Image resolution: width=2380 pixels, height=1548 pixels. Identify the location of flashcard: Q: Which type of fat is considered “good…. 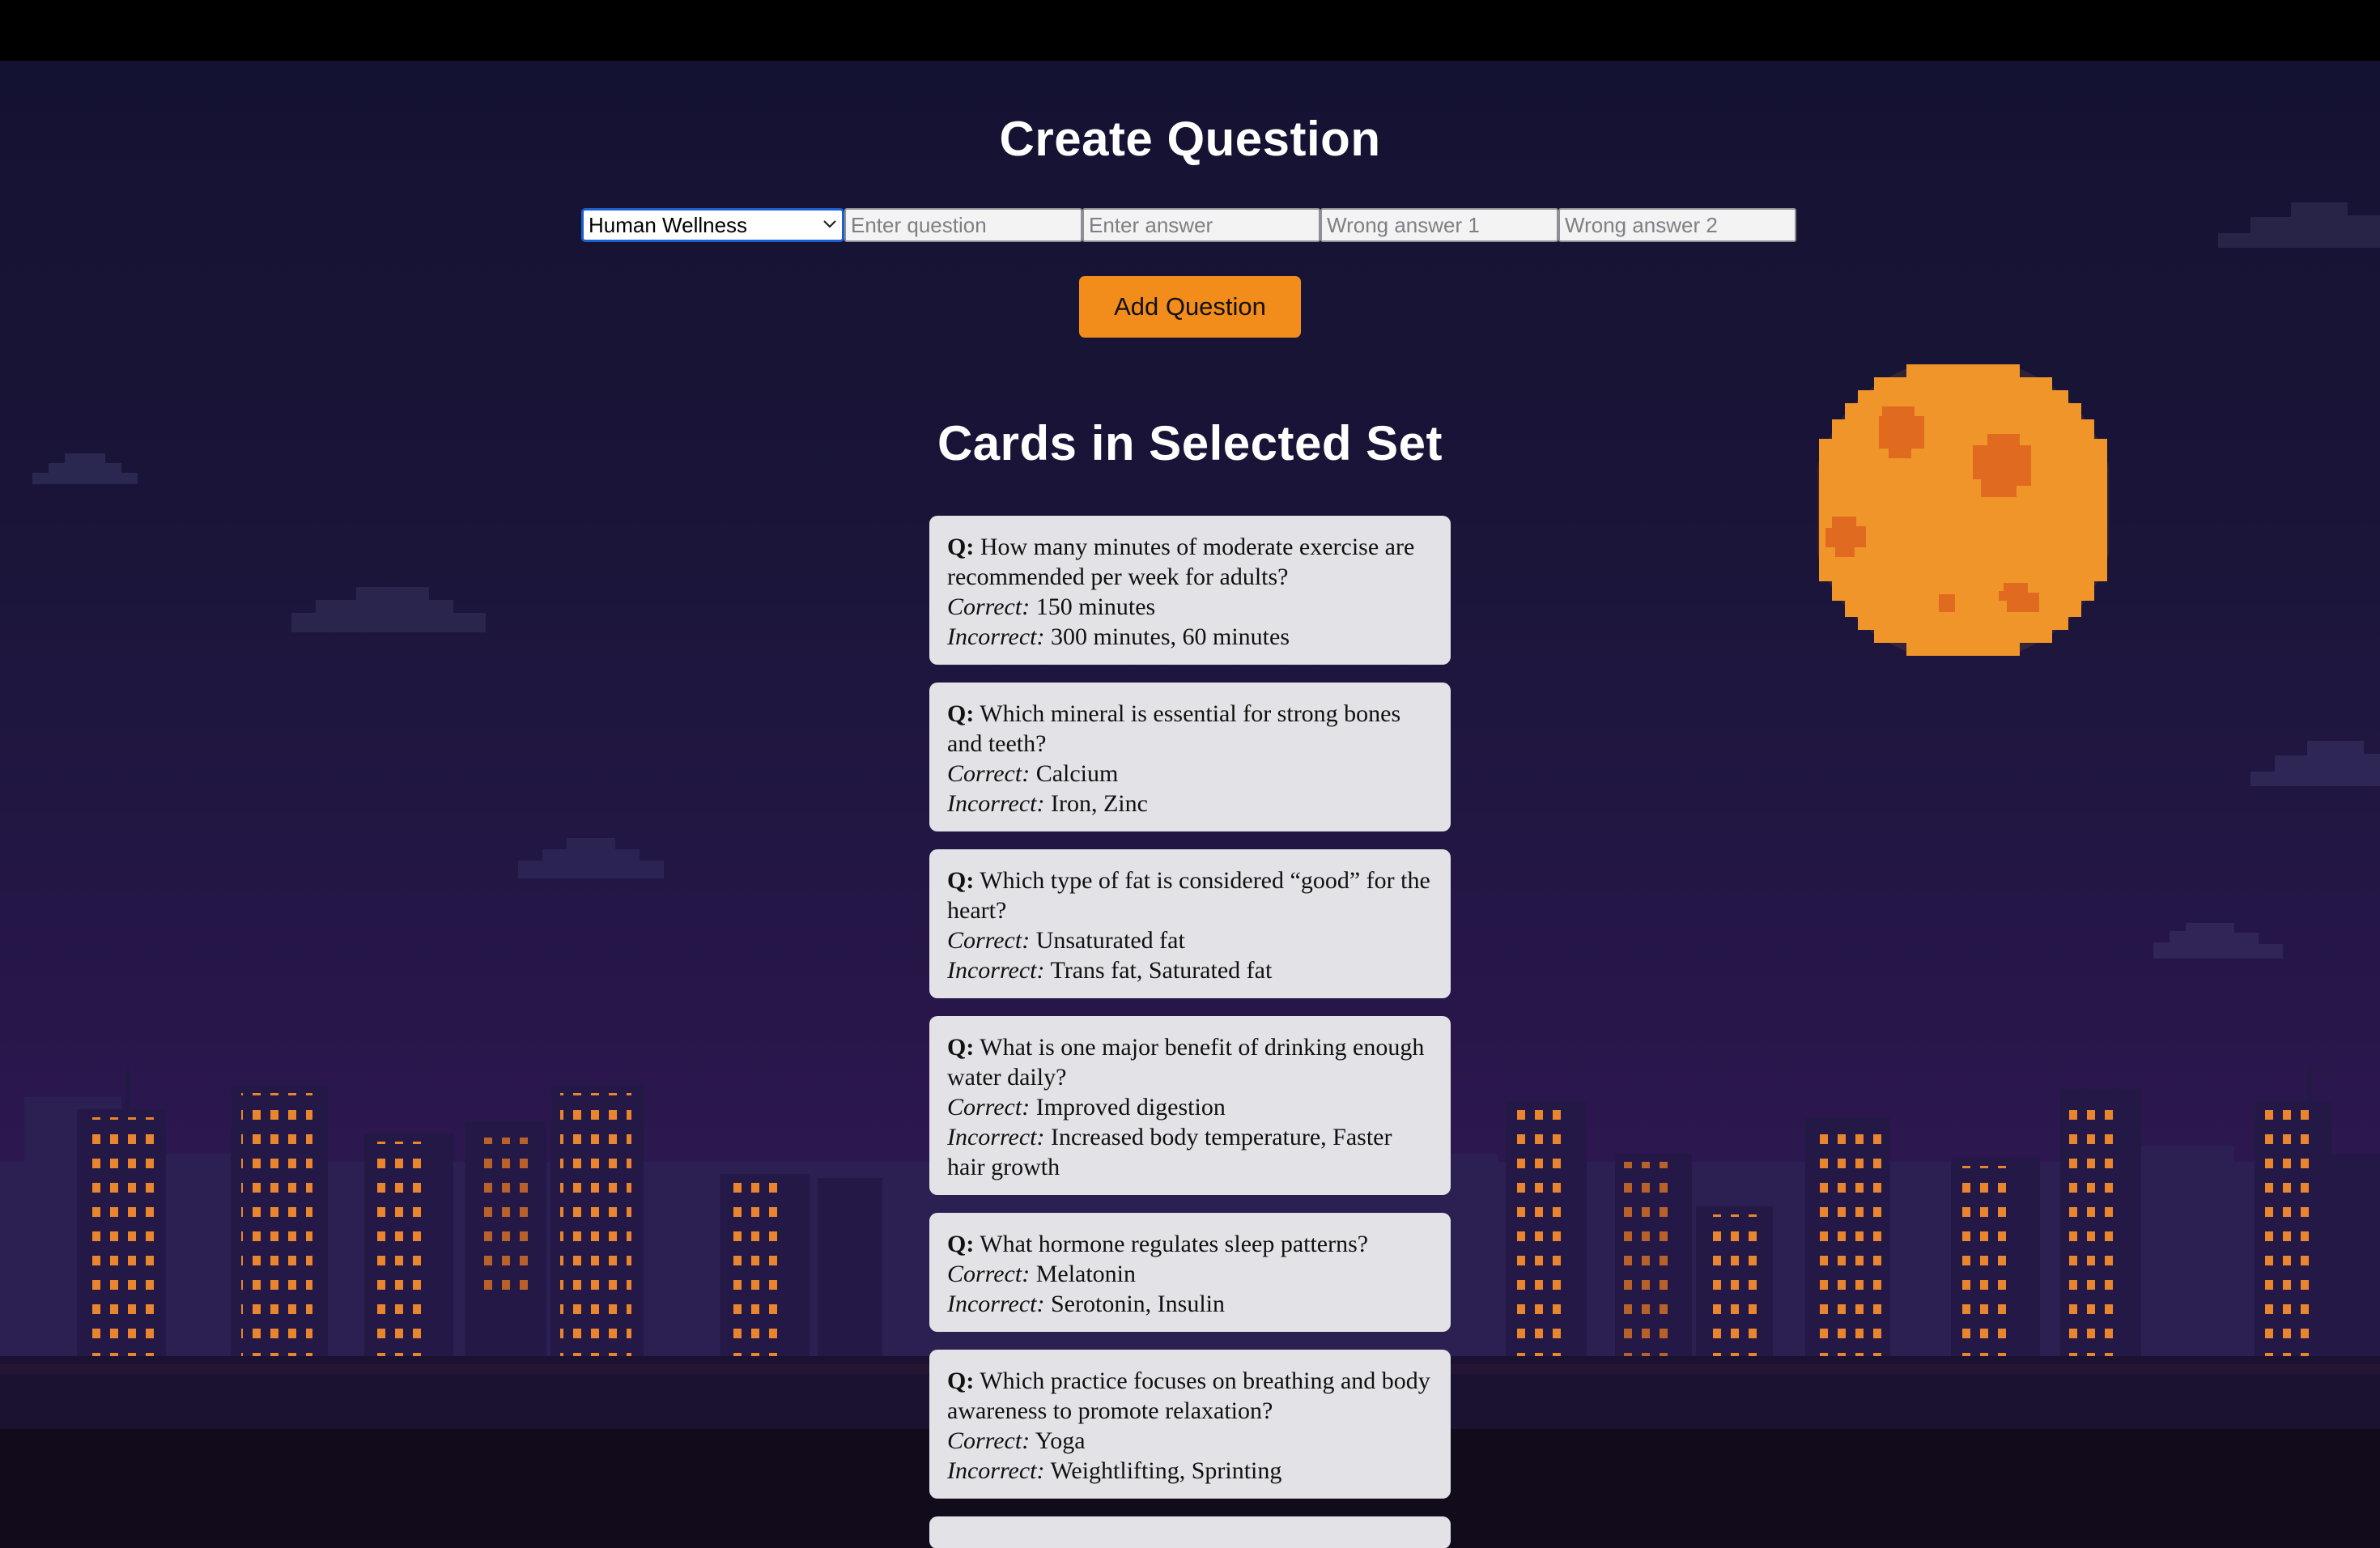
(1190, 924).